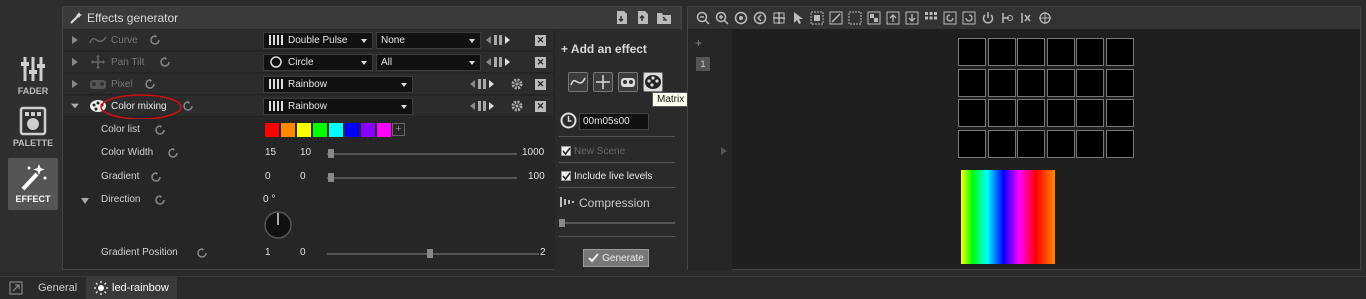 Image resolution: width=1366 pixels, height=299 pixels. Describe the element at coordinates (303, 176) in the screenshot. I see `gradient-value-2: 0` at that location.